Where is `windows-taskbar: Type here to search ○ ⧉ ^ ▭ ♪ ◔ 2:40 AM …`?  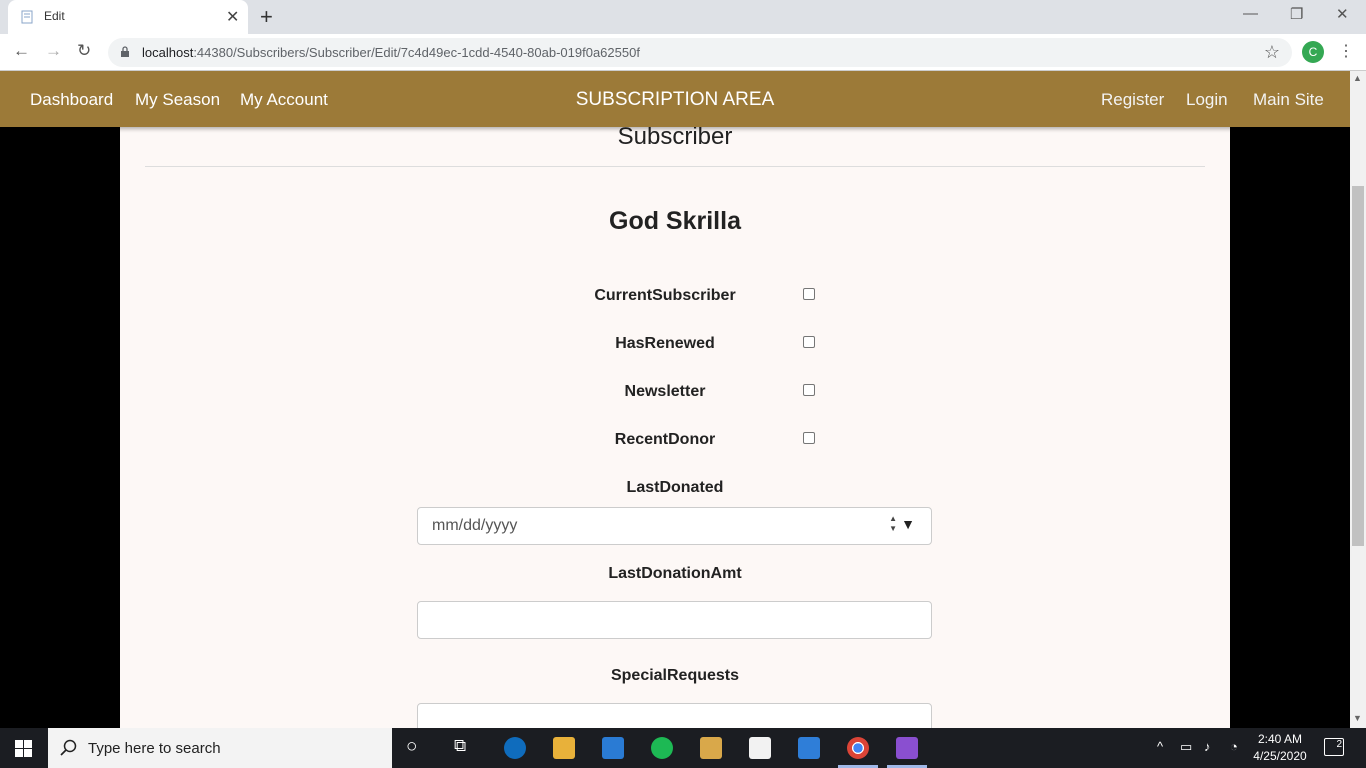
windows-taskbar: Type here to search ○ ⧉ ^ ▭ ♪ ◔ 2:40 AM … is located at coordinates (683, 748).